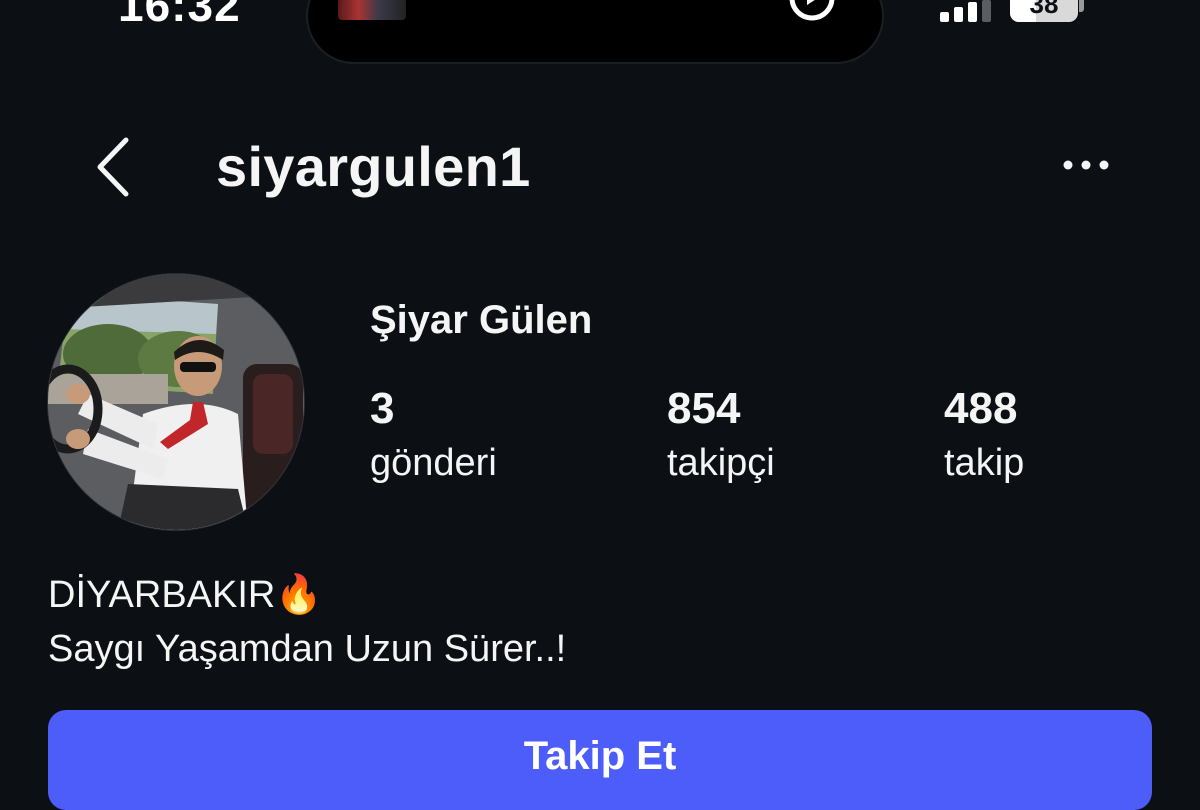 The image size is (1200, 810). I want to click on follow-button-label: Takip Et, so click(600, 756).